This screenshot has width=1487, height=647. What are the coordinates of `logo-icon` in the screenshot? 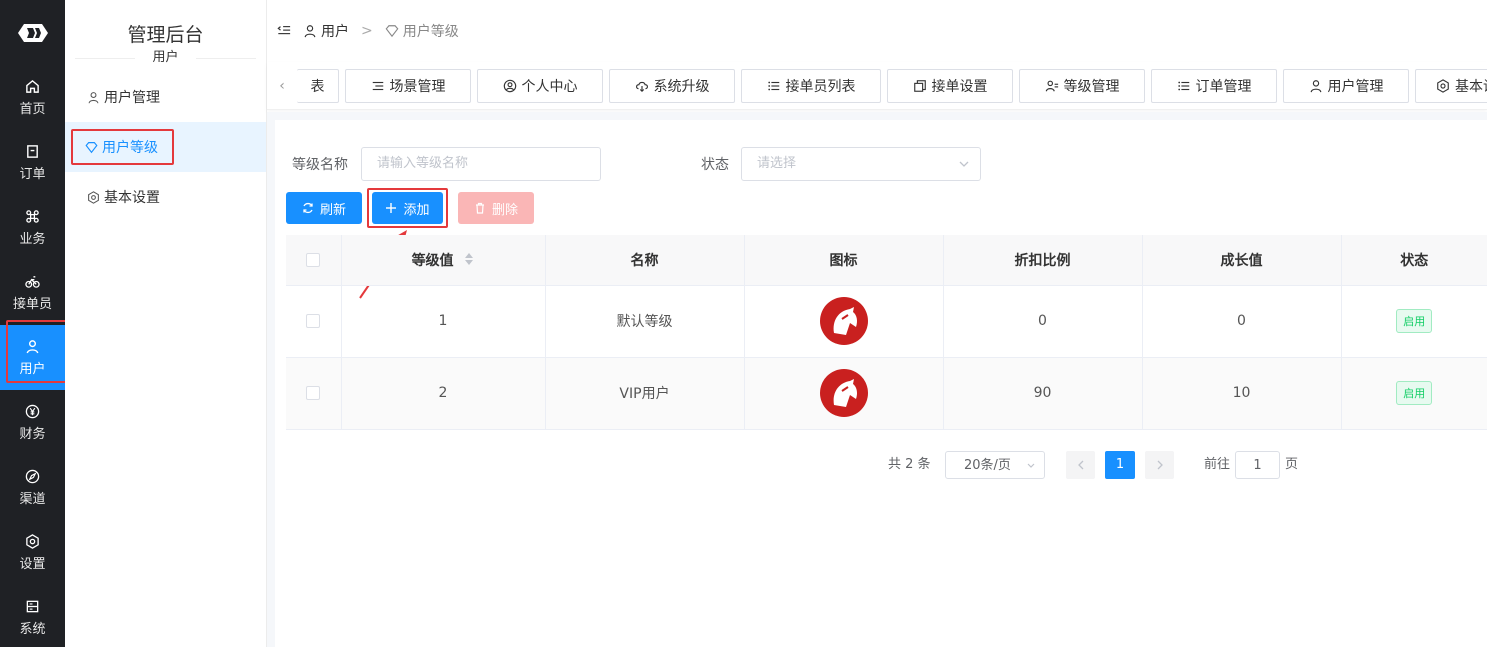 It's located at (32, 32).